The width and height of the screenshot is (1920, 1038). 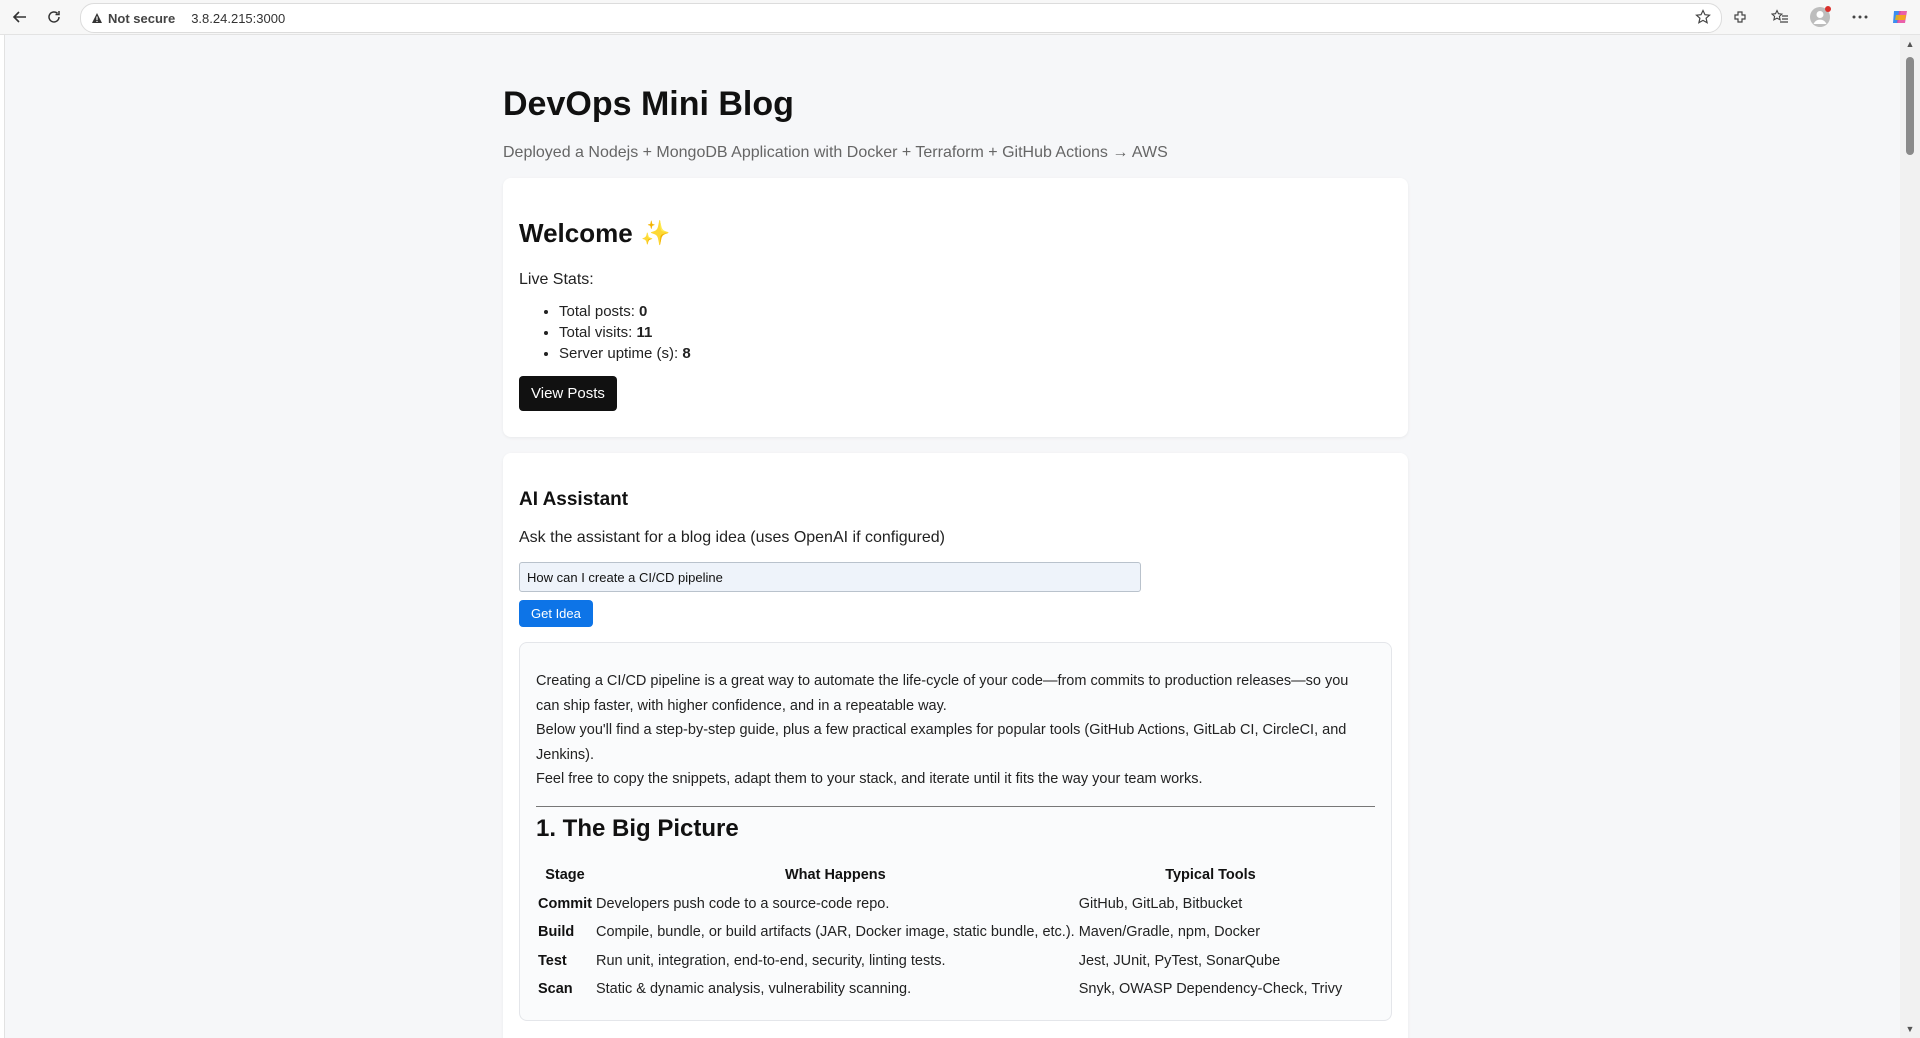 I want to click on table-header-row: Stage What Happens Typical Tools, so click(x=940, y=875).